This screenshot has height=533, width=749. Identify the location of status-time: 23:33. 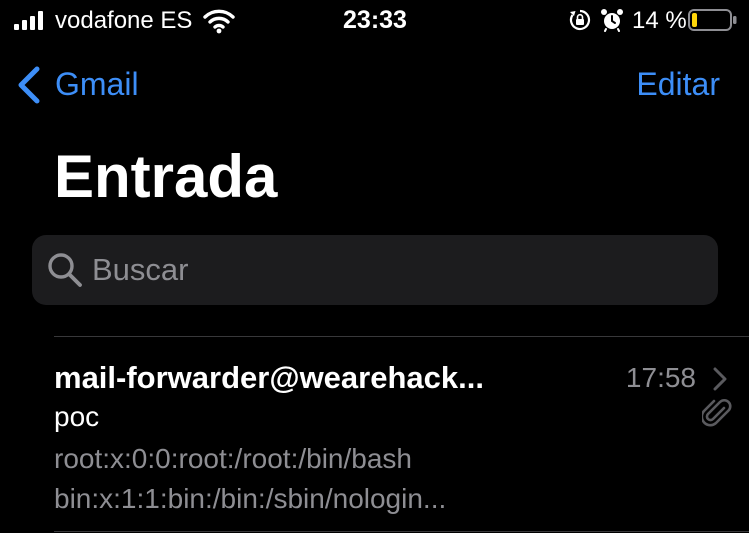
(375, 20).